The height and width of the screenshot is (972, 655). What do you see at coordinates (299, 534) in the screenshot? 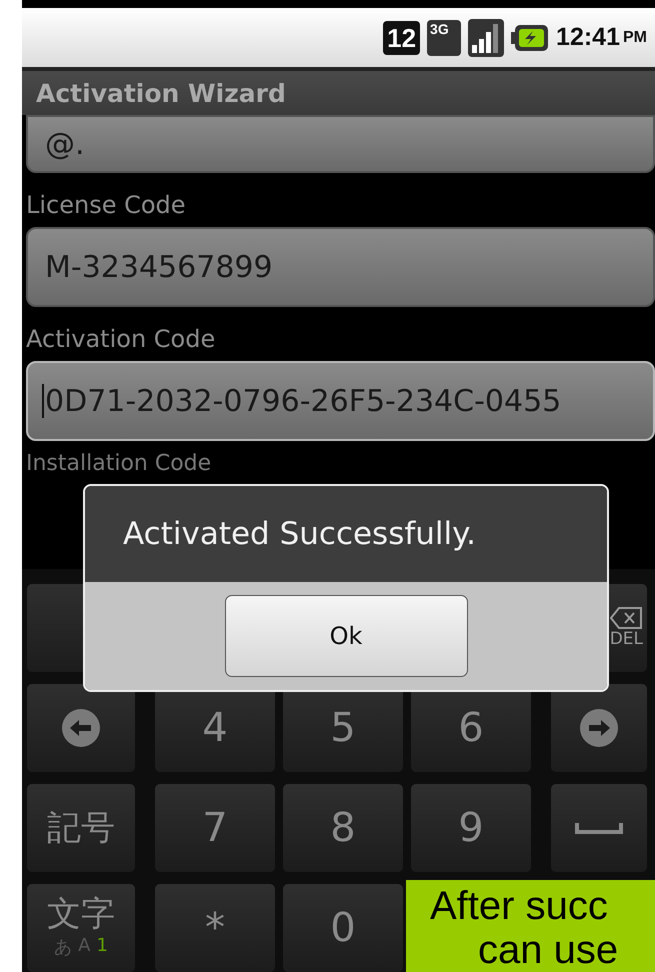
I see `dialog-message: Activated Successfully.` at bounding box center [299, 534].